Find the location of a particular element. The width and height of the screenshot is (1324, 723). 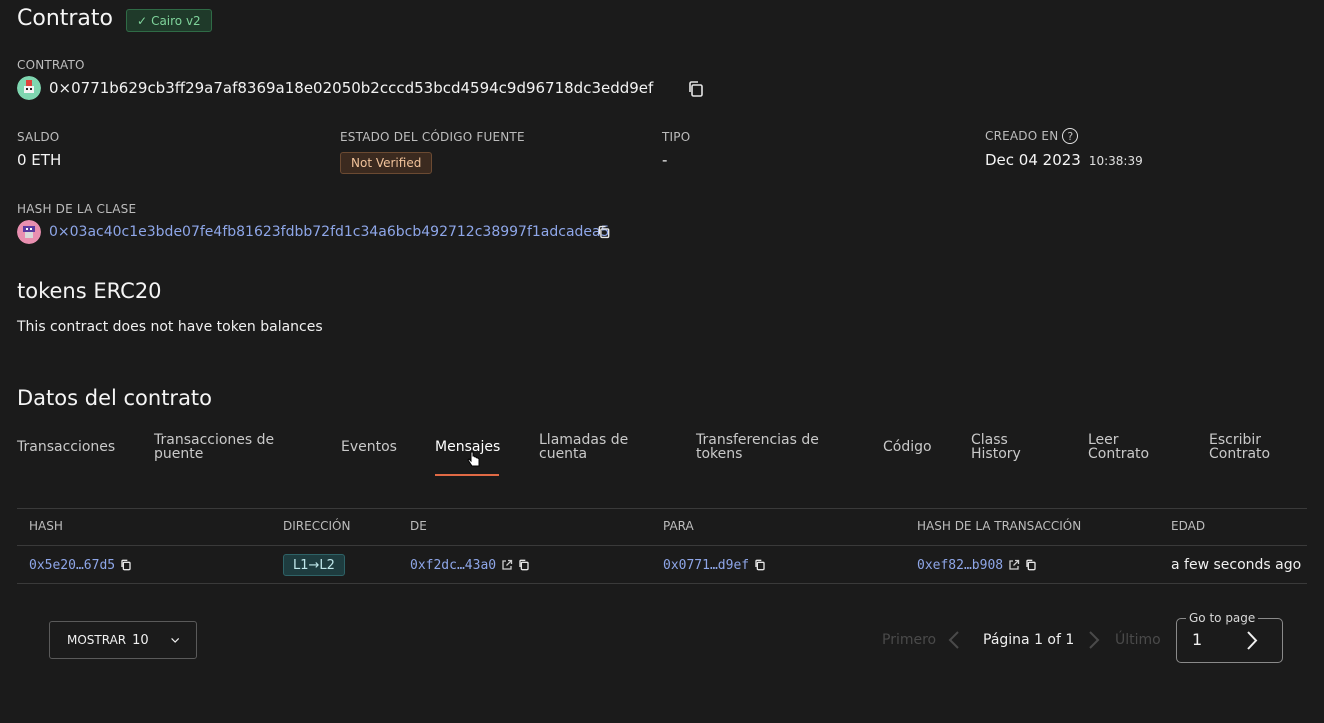

table-row-tx-hash: 0xef82…b908 is located at coordinates (977, 565).